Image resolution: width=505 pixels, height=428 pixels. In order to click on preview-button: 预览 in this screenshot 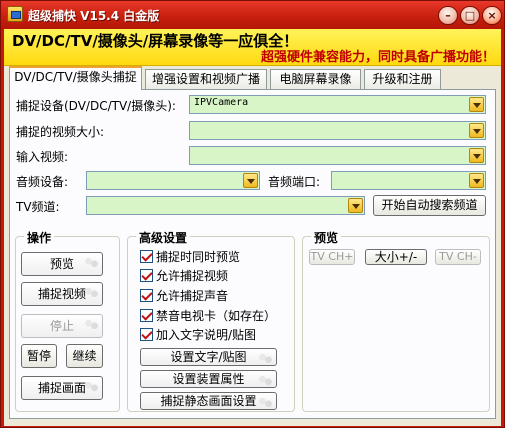, I will do `click(62, 264)`.